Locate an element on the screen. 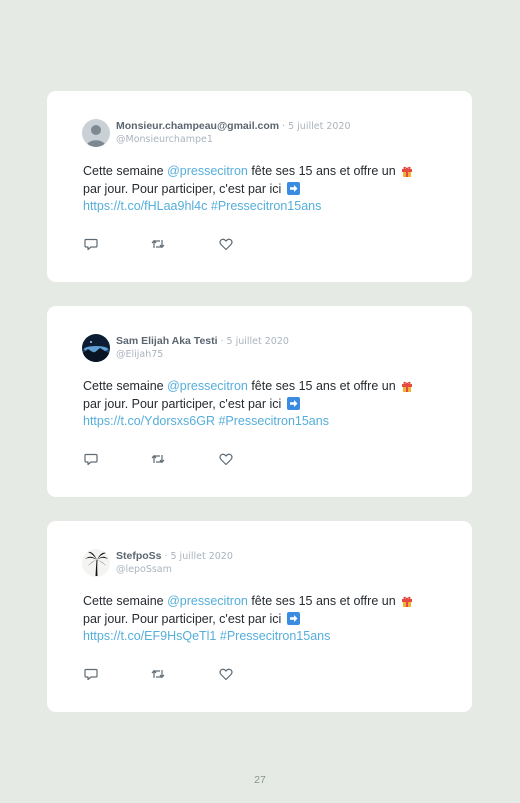  author-handle: @Monsieurchampe1 is located at coordinates (164, 139).